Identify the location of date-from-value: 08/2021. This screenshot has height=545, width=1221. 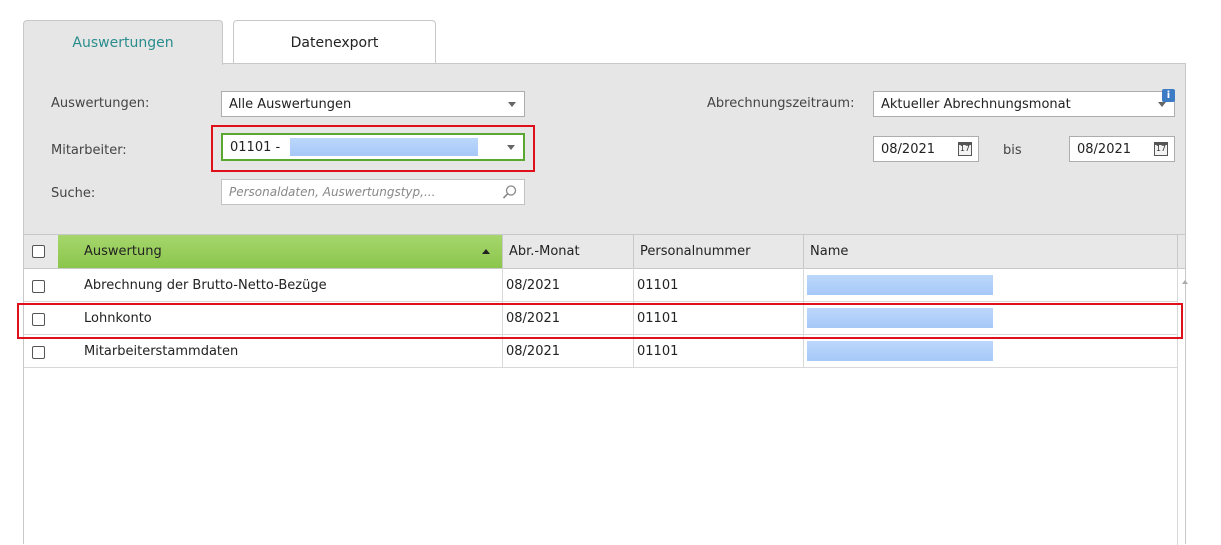
(908, 149).